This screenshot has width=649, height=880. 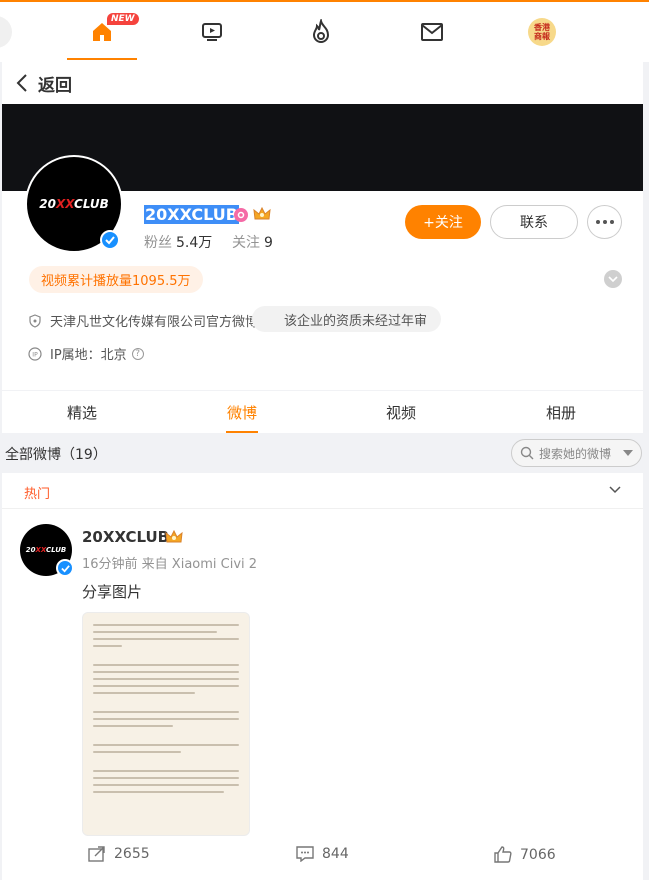 I want to click on followers-stat: 粉丝 5.4万, so click(x=178, y=242).